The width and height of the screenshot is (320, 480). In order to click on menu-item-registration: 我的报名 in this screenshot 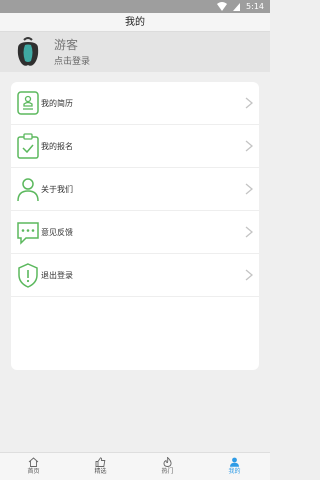, I will do `click(135, 146)`.